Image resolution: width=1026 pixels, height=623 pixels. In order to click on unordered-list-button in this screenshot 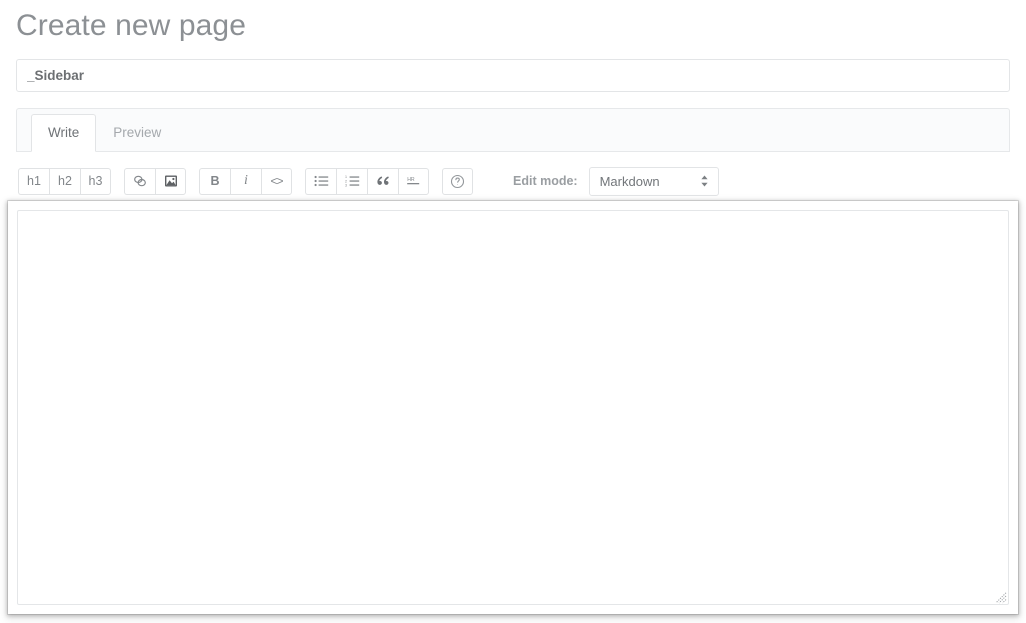, I will do `click(320, 181)`.